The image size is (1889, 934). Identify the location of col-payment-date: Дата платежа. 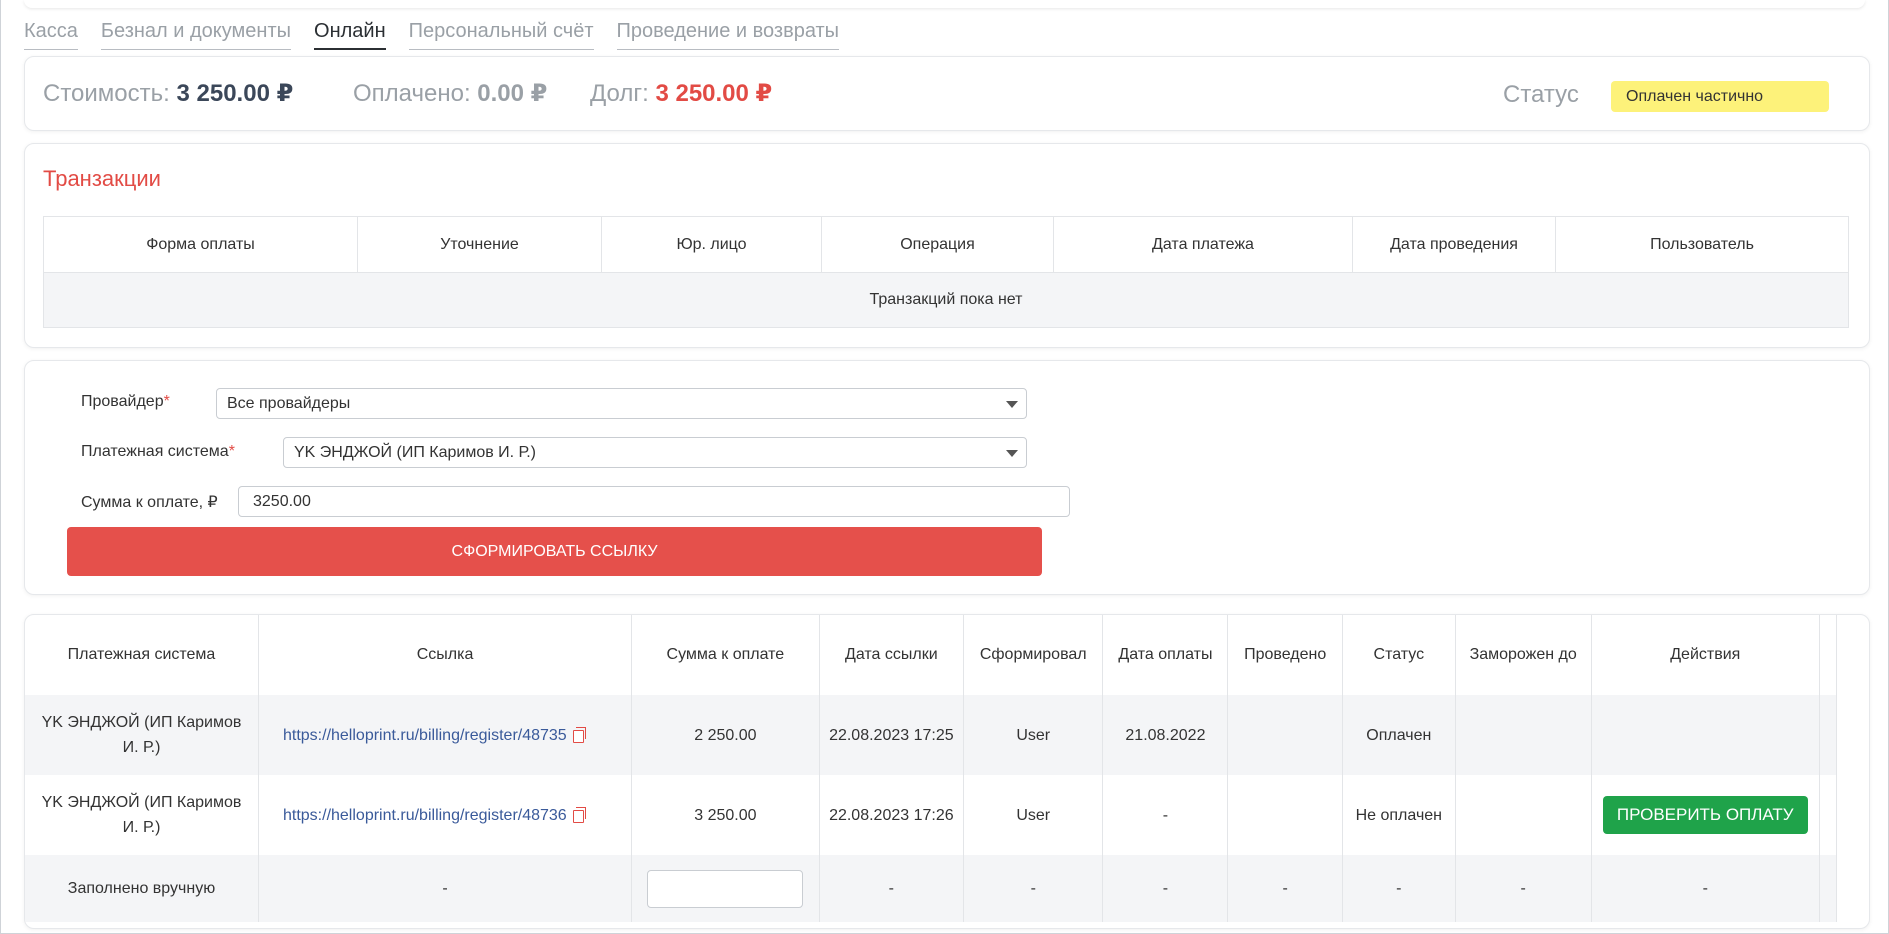
(1203, 244).